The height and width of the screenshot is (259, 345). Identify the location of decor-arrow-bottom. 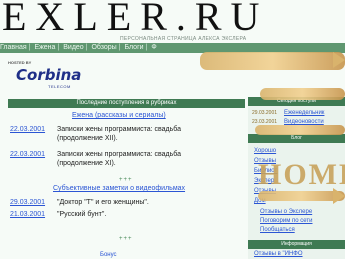
(339, 196).